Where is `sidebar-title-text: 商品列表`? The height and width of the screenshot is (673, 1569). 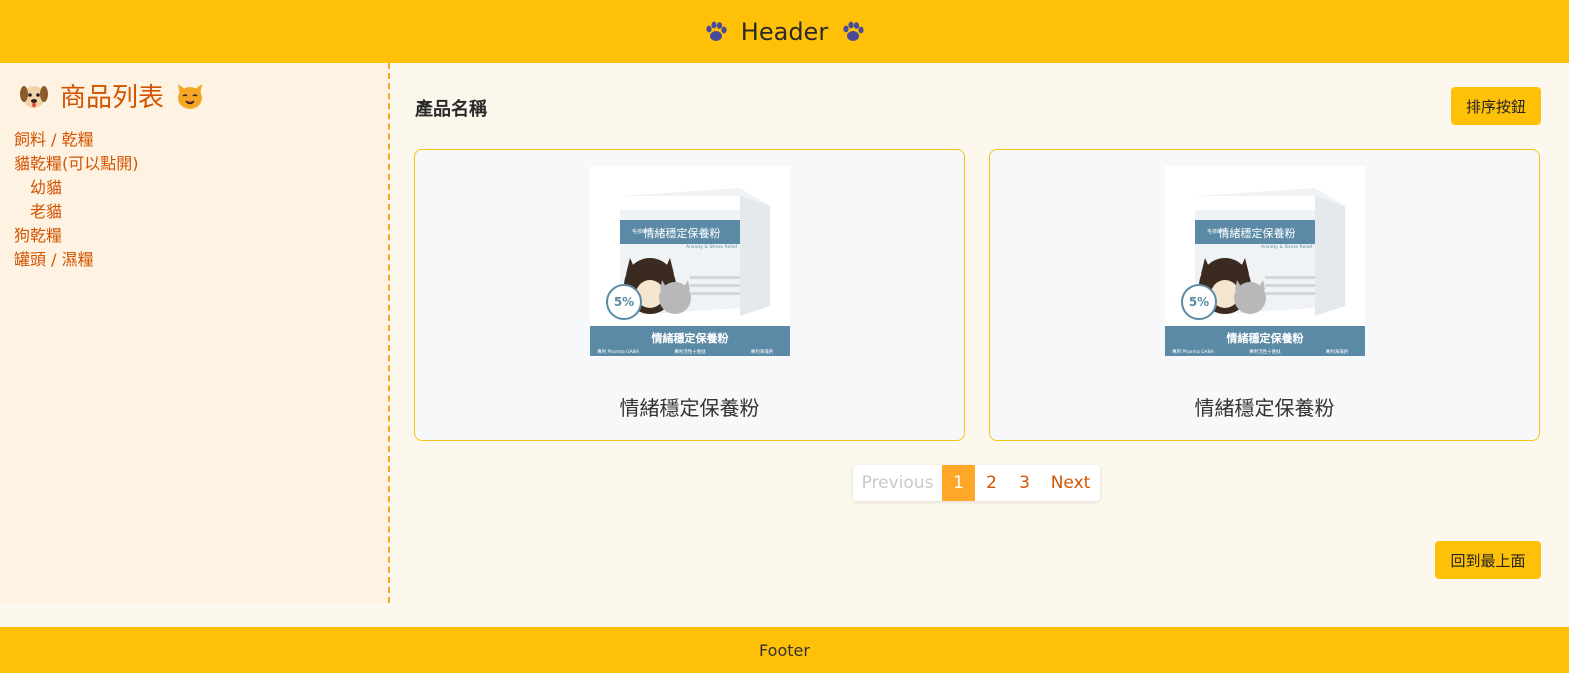 sidebar-title-text: 商品列表 is located at coordinates (112, 98).